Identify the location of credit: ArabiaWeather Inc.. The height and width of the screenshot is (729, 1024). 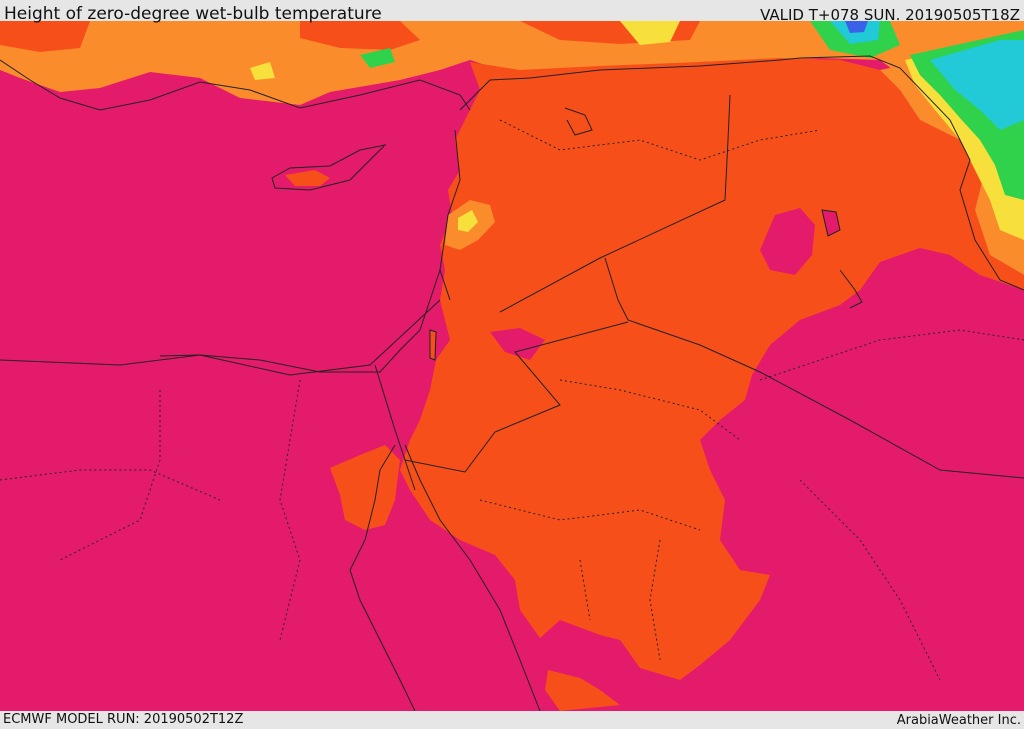
(958, 720).